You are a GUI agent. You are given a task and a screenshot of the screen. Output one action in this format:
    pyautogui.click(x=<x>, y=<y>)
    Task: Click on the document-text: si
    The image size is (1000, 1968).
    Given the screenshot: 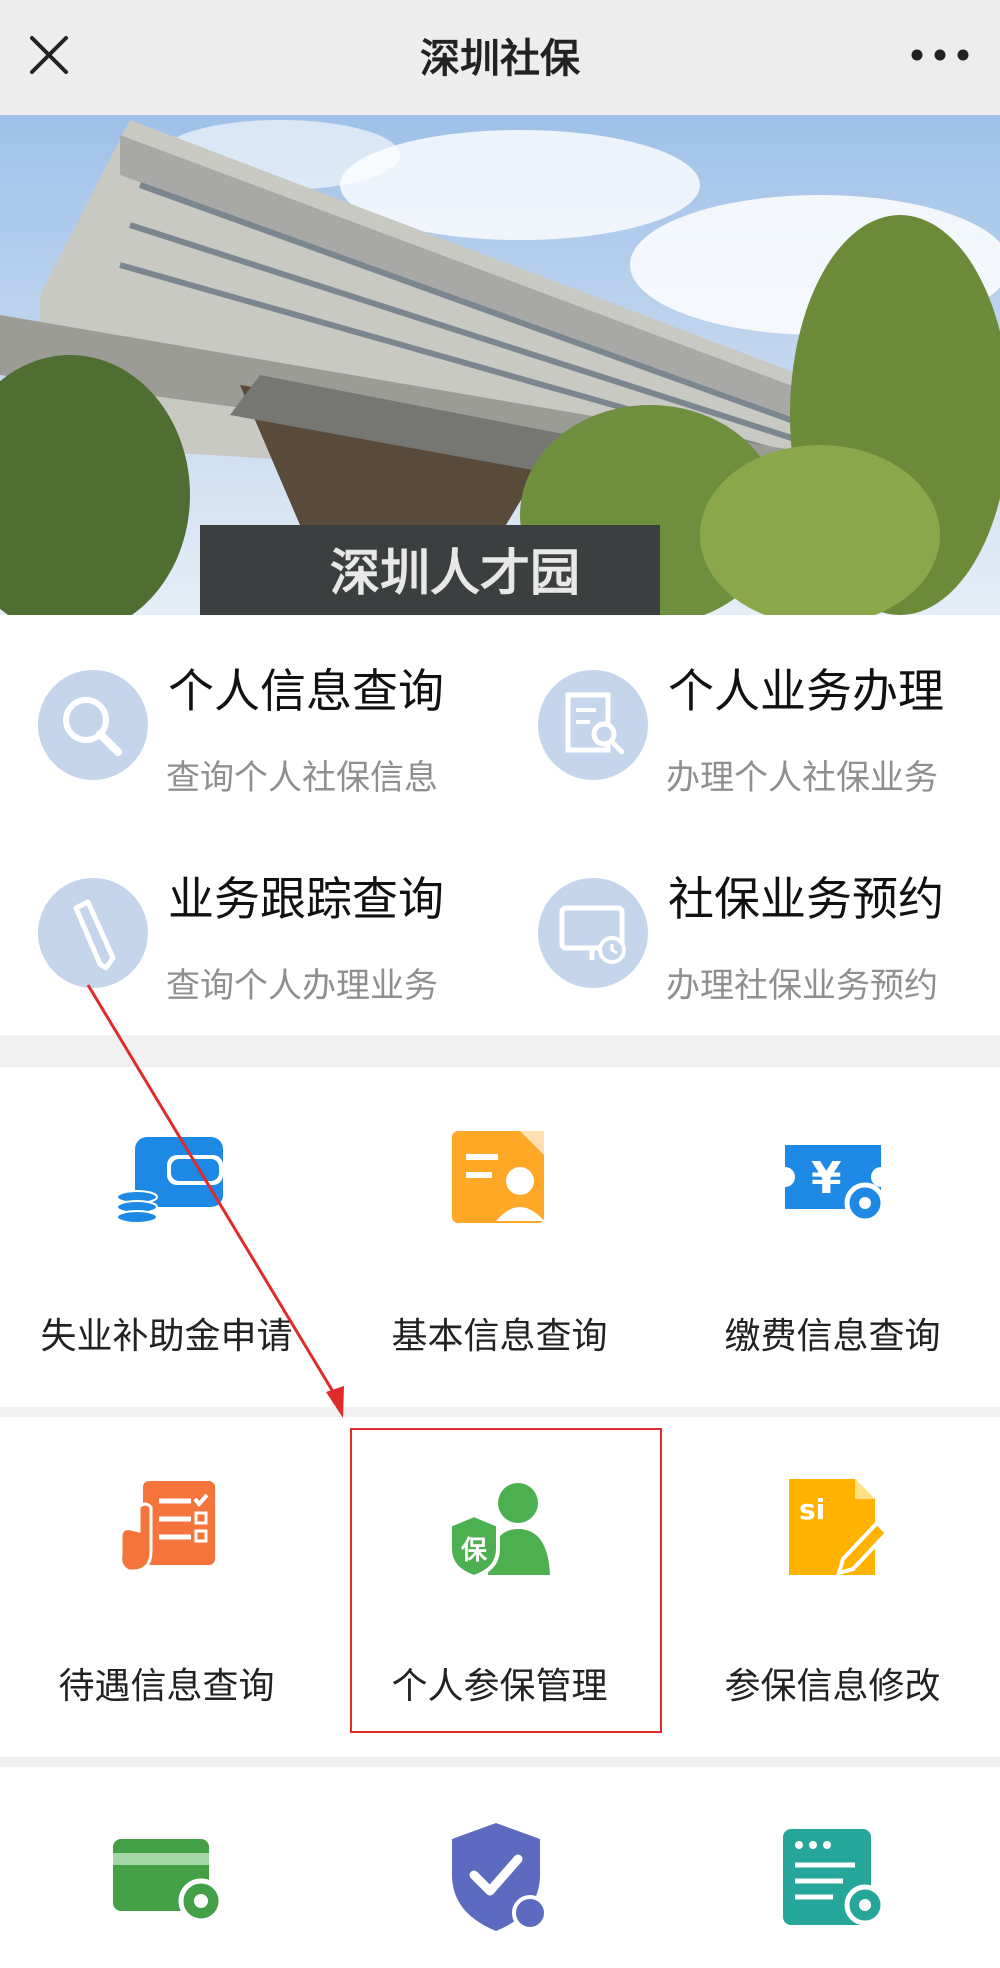 What is the action you would take?
    pyautogui.click(x=812, y=1509)
    